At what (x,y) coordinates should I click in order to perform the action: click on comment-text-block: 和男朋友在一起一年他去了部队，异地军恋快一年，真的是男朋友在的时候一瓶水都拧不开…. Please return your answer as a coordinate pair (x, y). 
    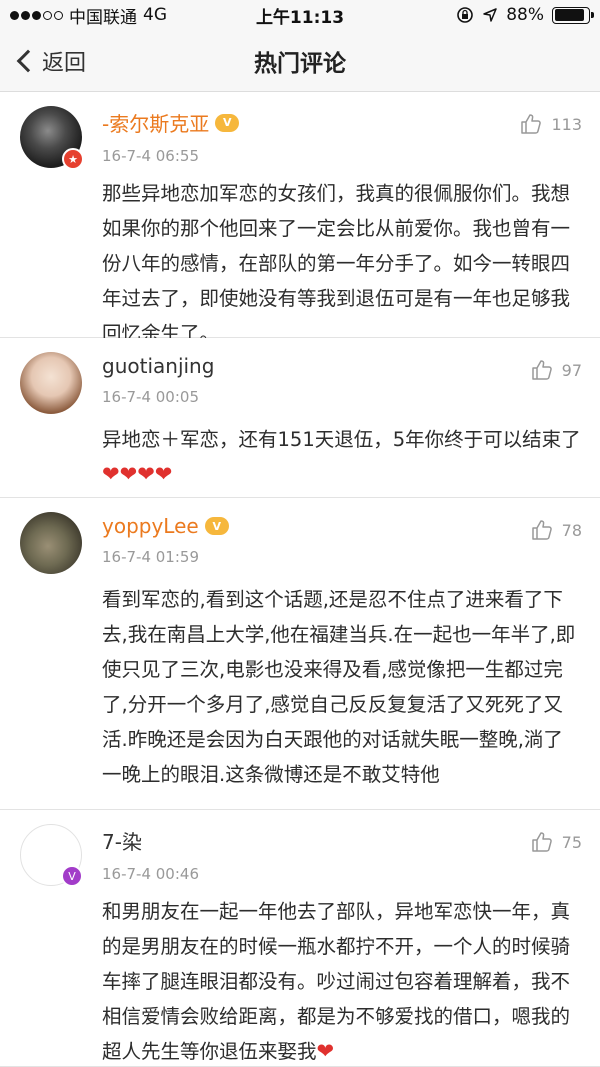
    Looking at the image, I should click on (342, 980).